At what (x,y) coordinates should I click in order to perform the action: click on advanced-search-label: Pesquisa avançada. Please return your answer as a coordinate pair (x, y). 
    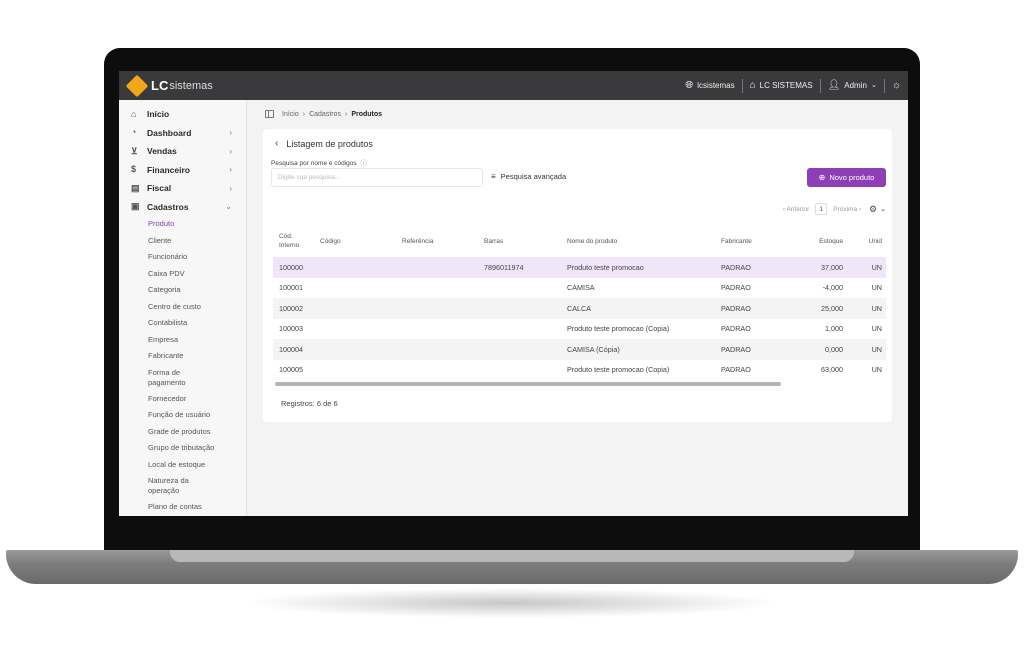
    Looking at the image, I should click on (533, 176).